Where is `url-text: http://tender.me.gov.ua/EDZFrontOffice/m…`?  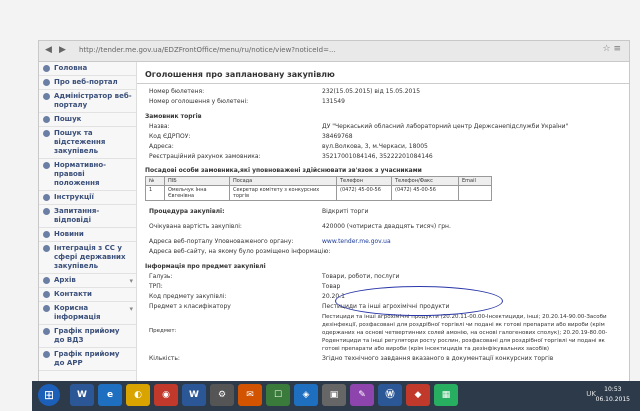
url-text: http://tender.me.gov.ua/EDZFrontOffice/m… is located at coordinates (299, 50).